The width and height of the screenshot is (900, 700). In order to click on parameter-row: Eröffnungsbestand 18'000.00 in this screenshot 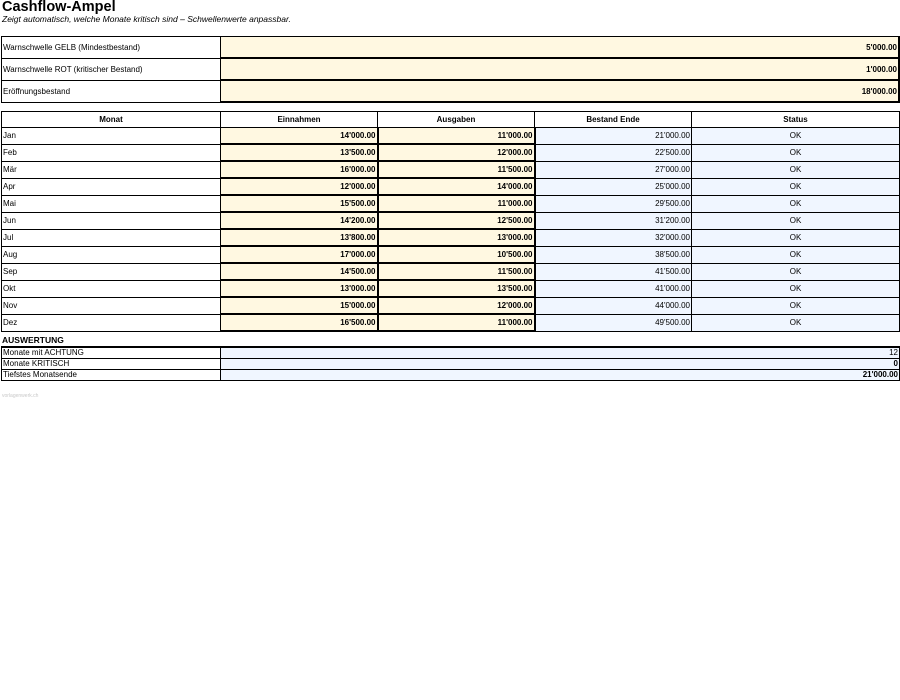, I will do `click(450, 91)`.